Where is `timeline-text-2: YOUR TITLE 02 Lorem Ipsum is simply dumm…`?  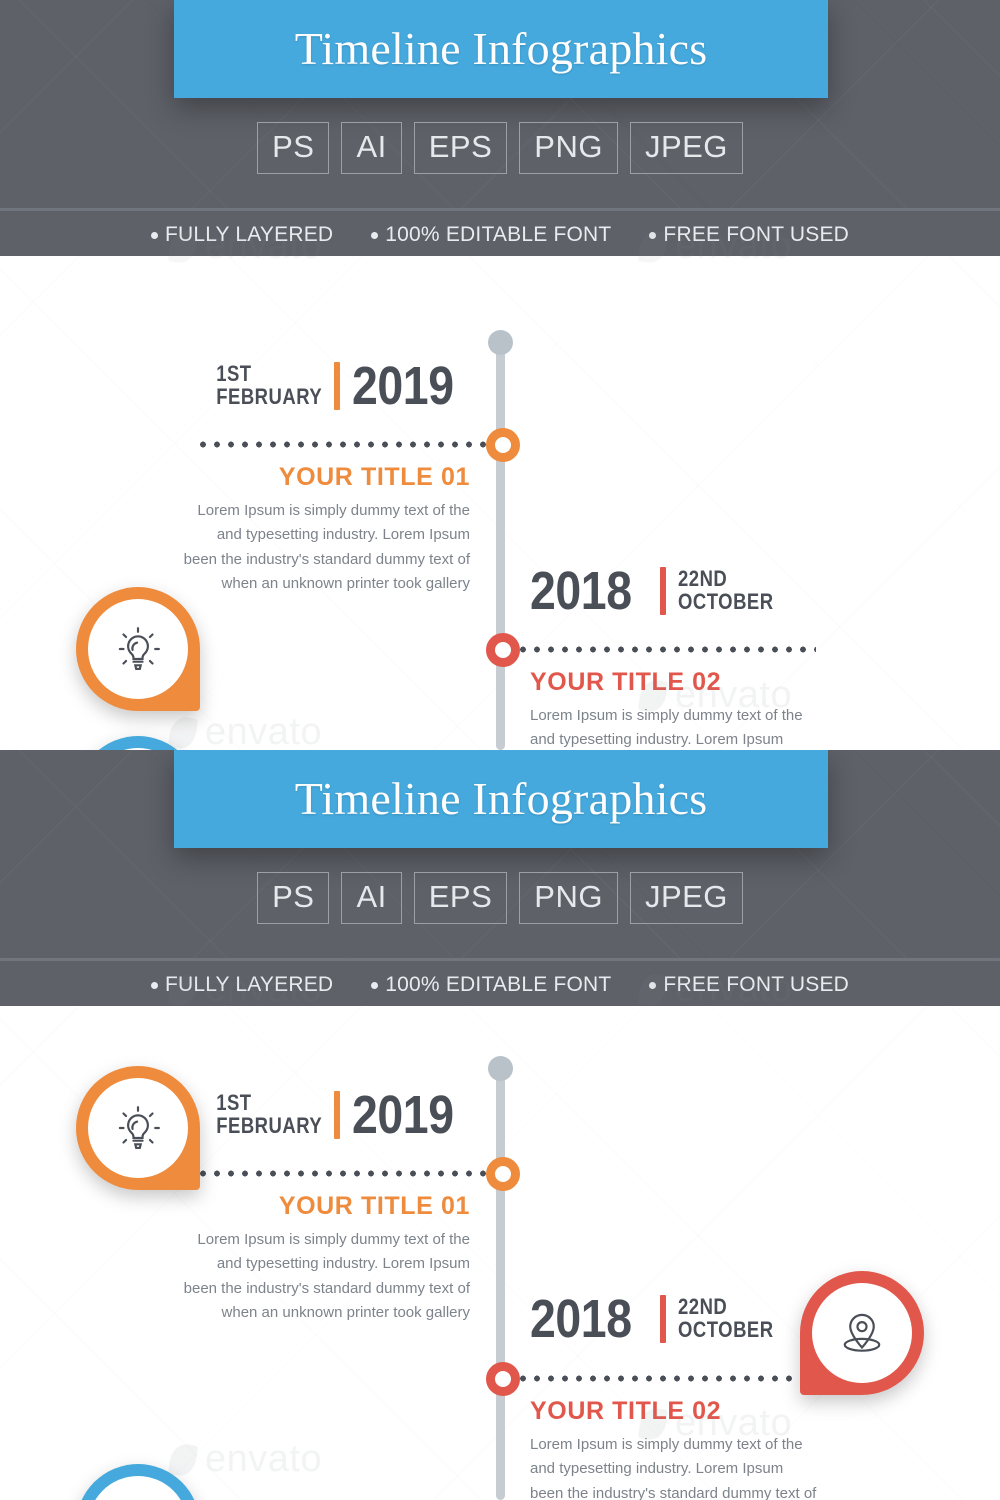 timeline-text-2: YOUR TITLE 02 Lorem Ipsum is simply dumm… is located at coordinates (680, 709).